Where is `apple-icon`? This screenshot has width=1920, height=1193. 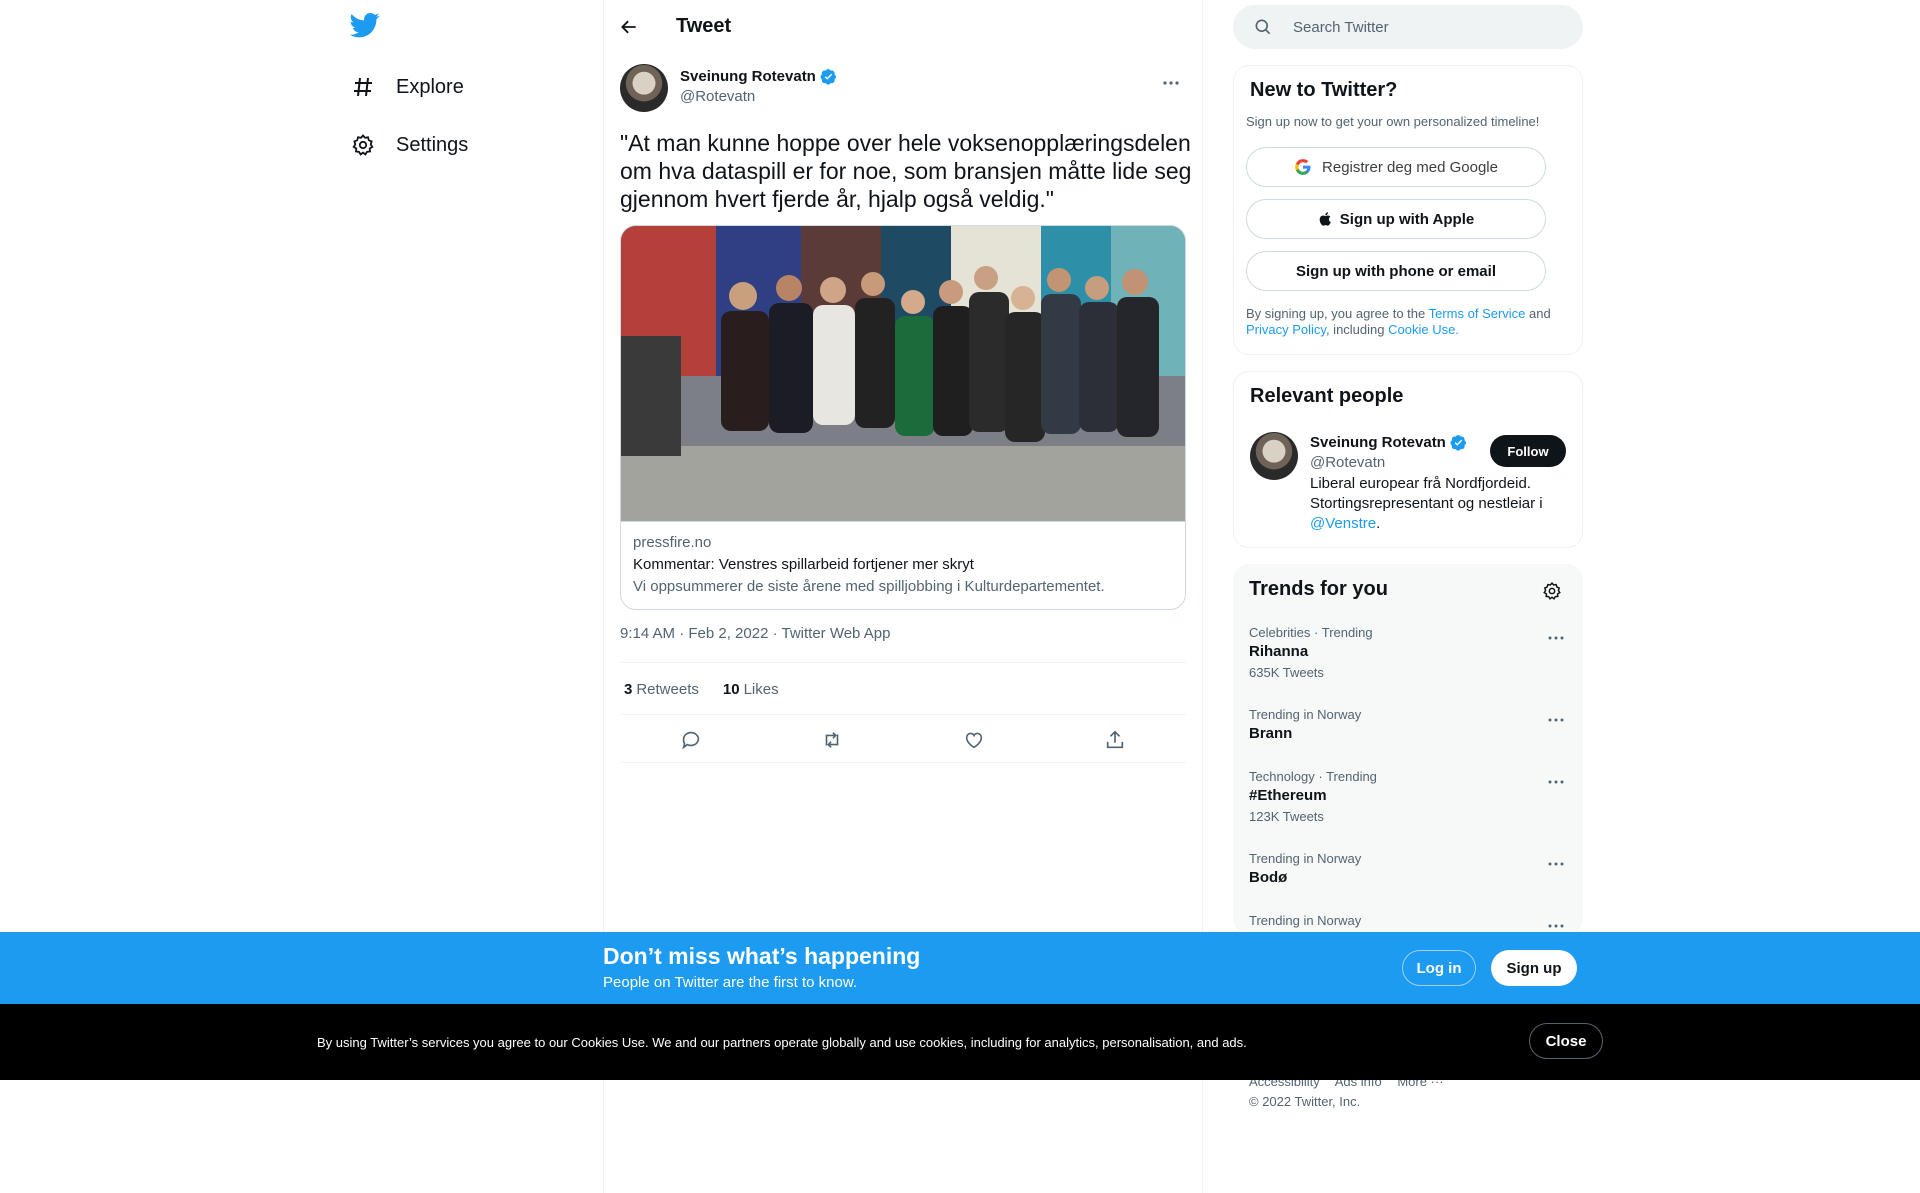
apple-icon is located at coordinates (1325, 219).